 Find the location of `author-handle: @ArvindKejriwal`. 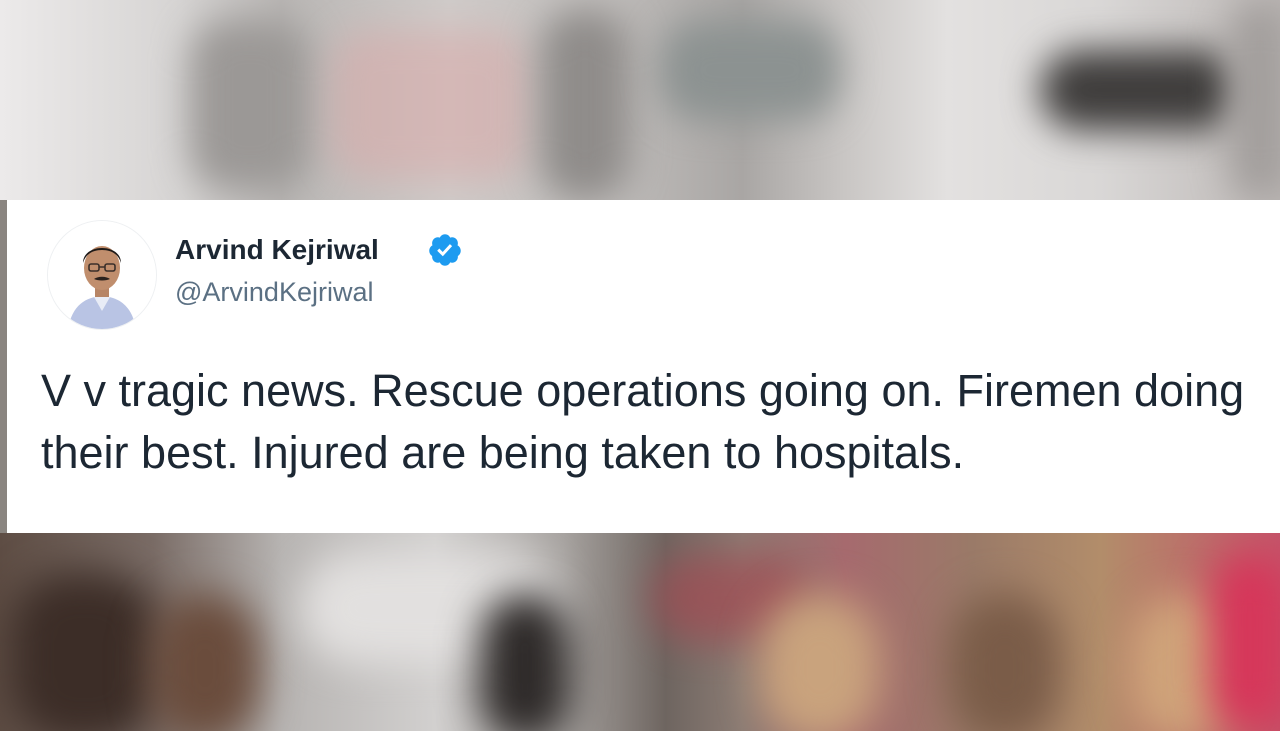

author-handle: @ArvindKejriwal is located at coordinates (274, 292).